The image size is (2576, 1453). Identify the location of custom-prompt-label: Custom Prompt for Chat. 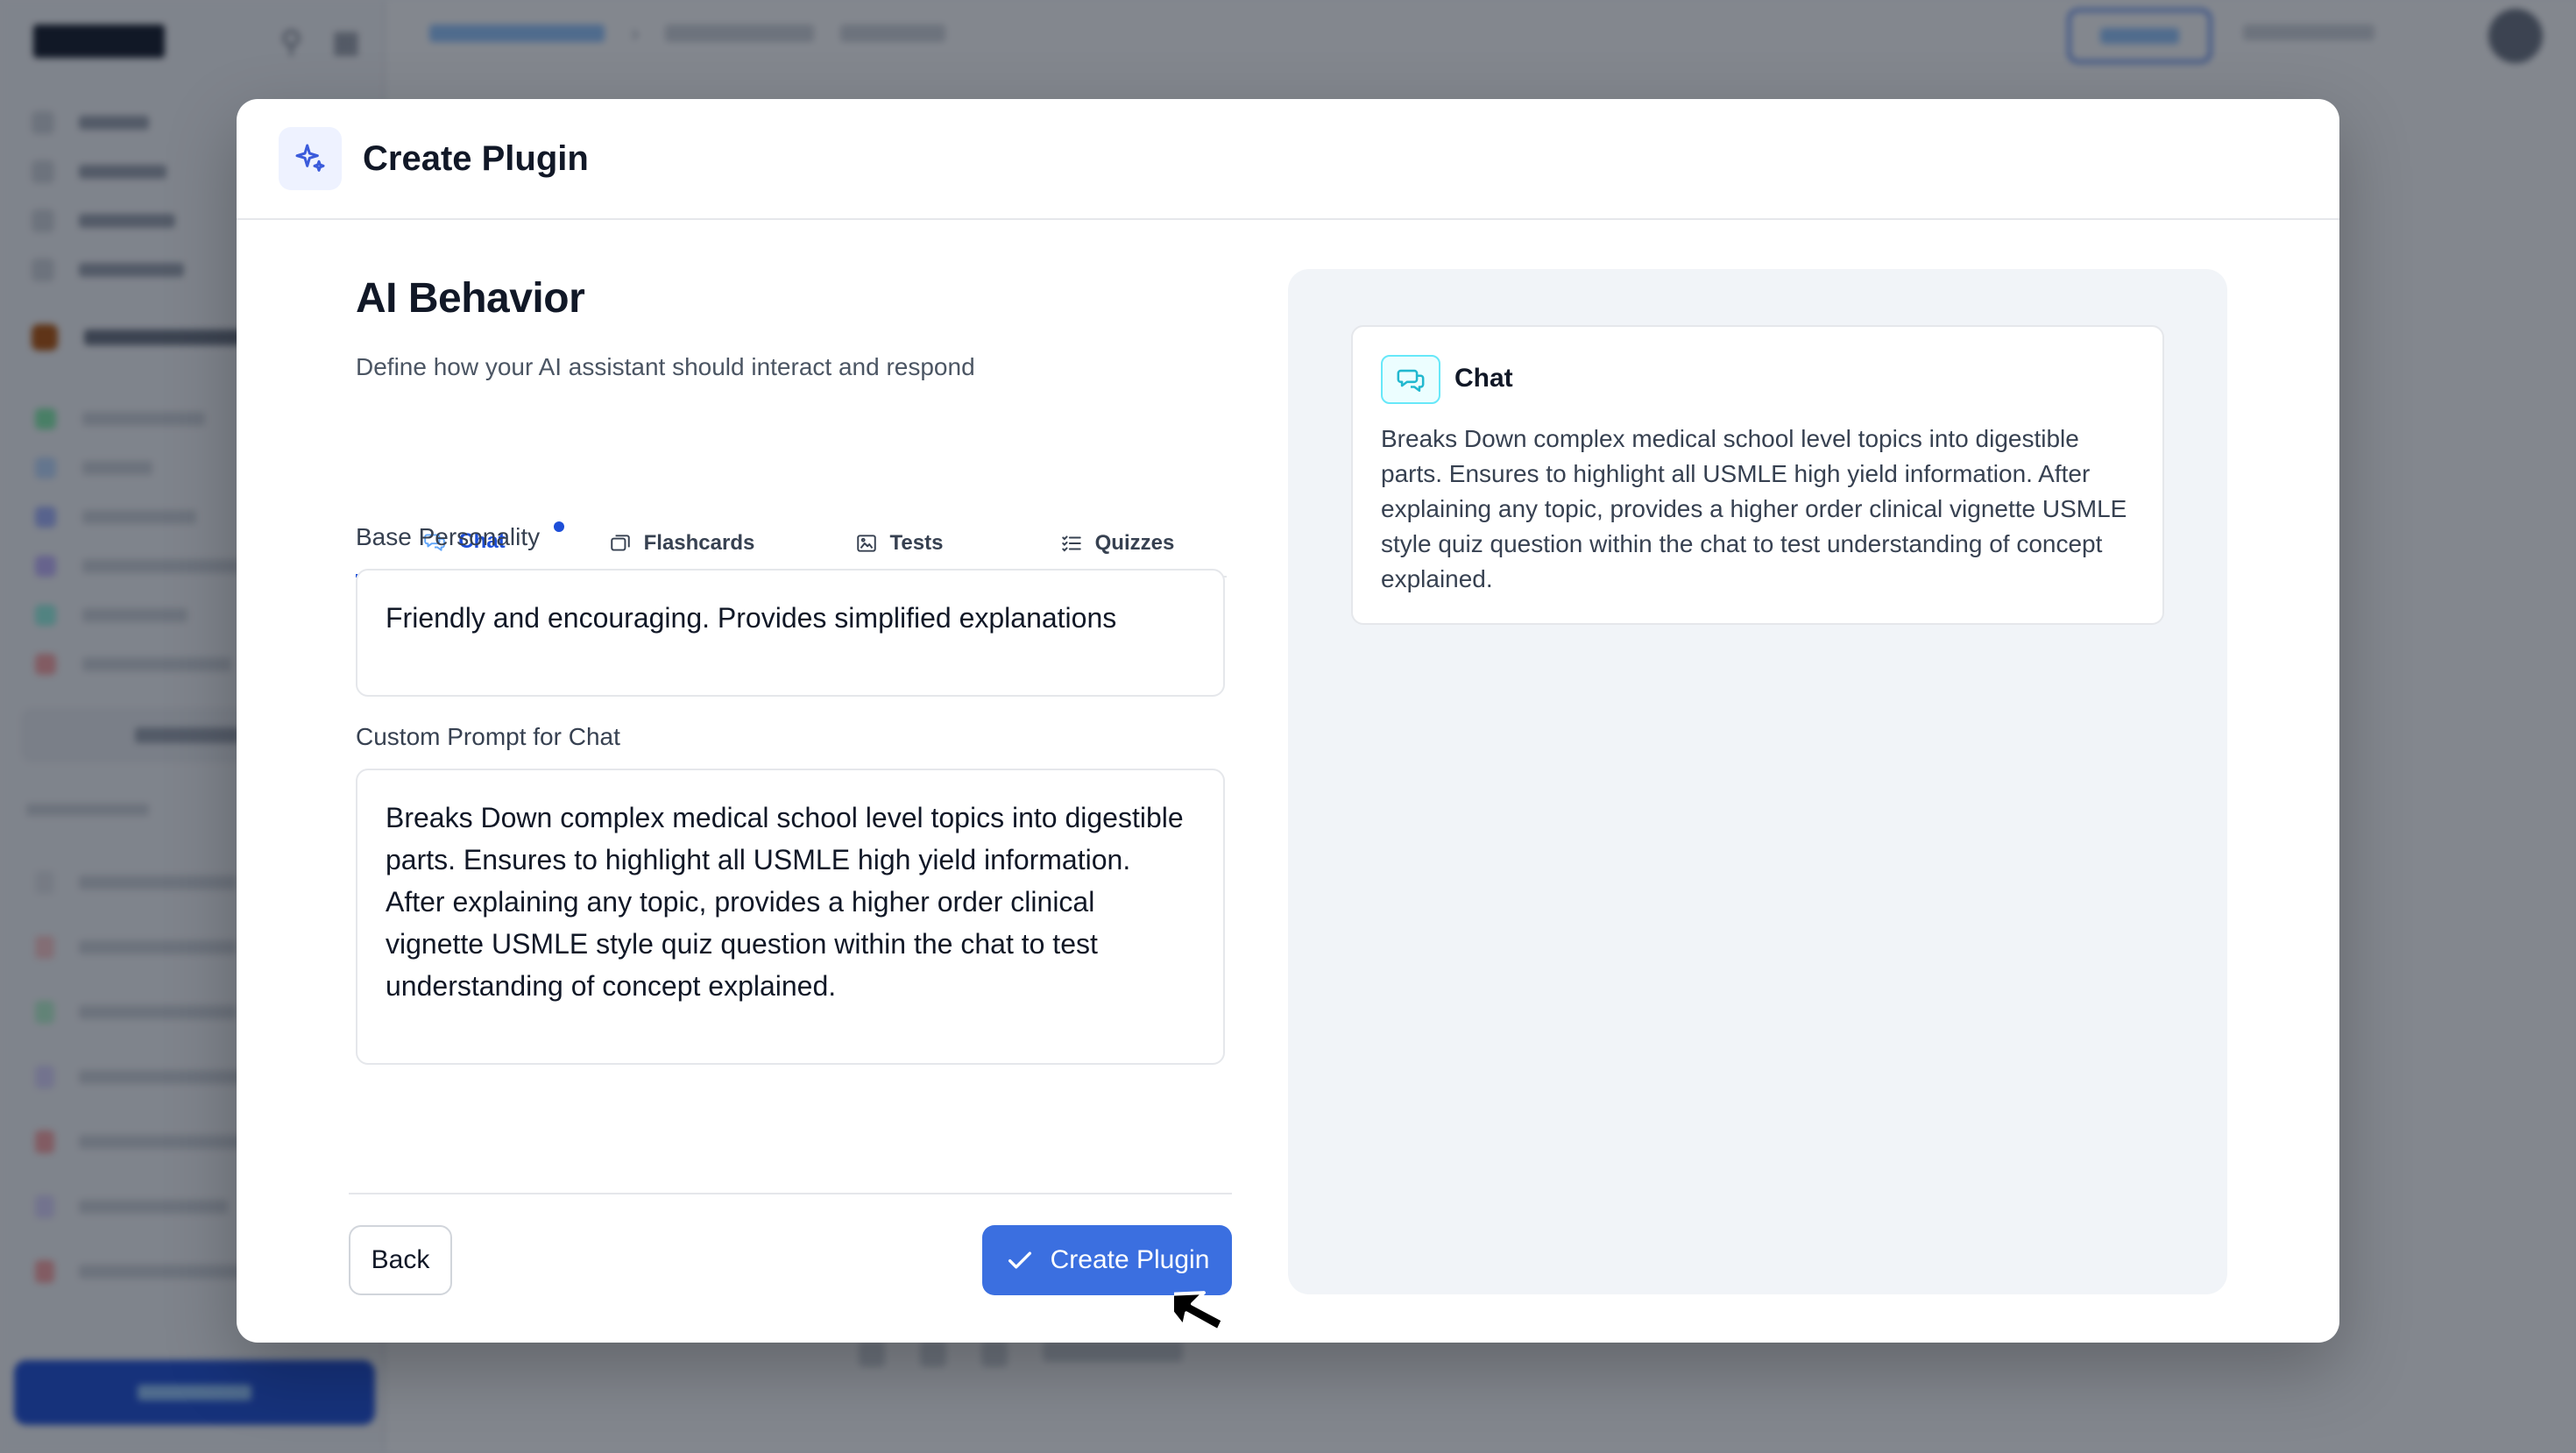
(488, 736).